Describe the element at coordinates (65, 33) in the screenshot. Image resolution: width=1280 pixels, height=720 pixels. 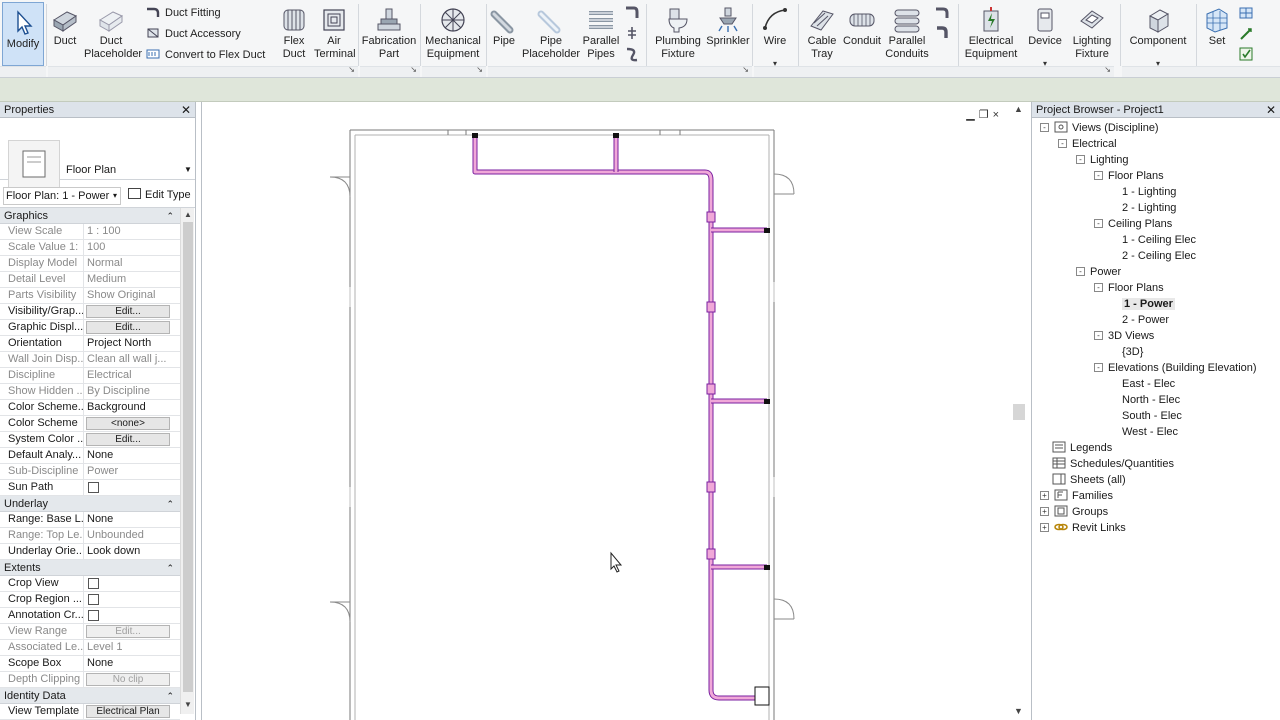
I see `duct-button: Duct` at that location.